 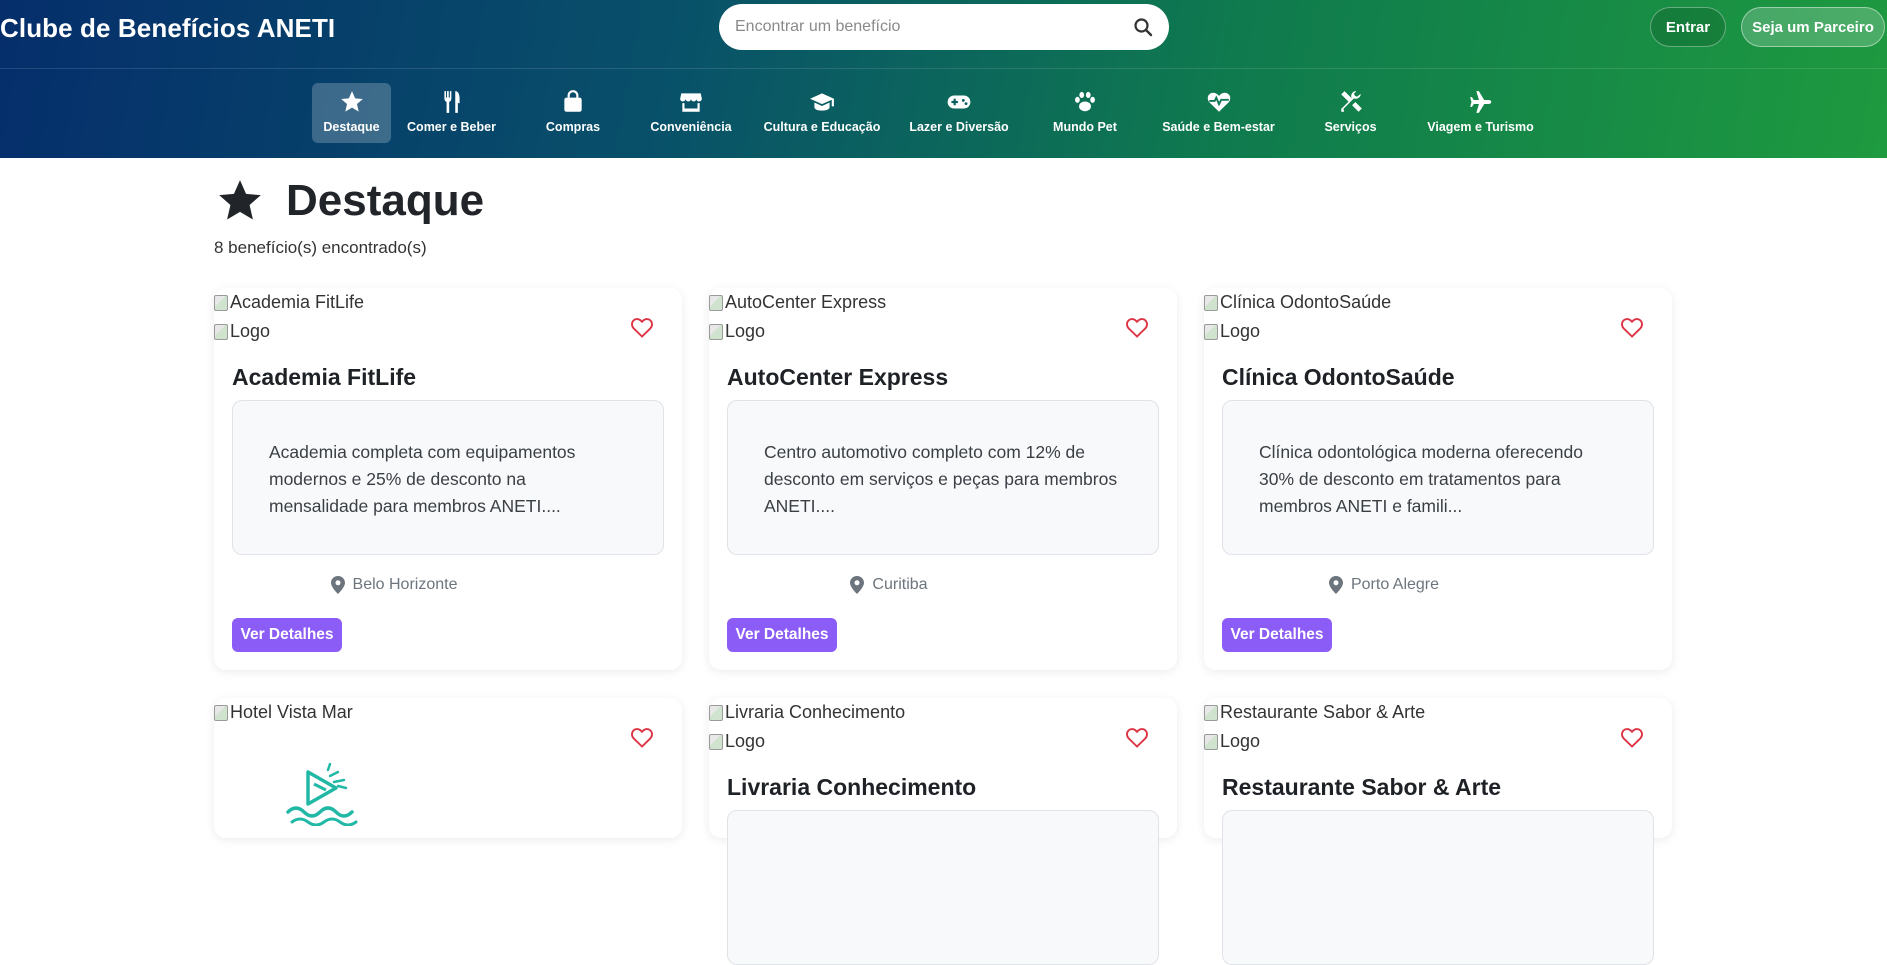 I want to click on card-location: Belo Horizonte, so click(x=394, y=585).